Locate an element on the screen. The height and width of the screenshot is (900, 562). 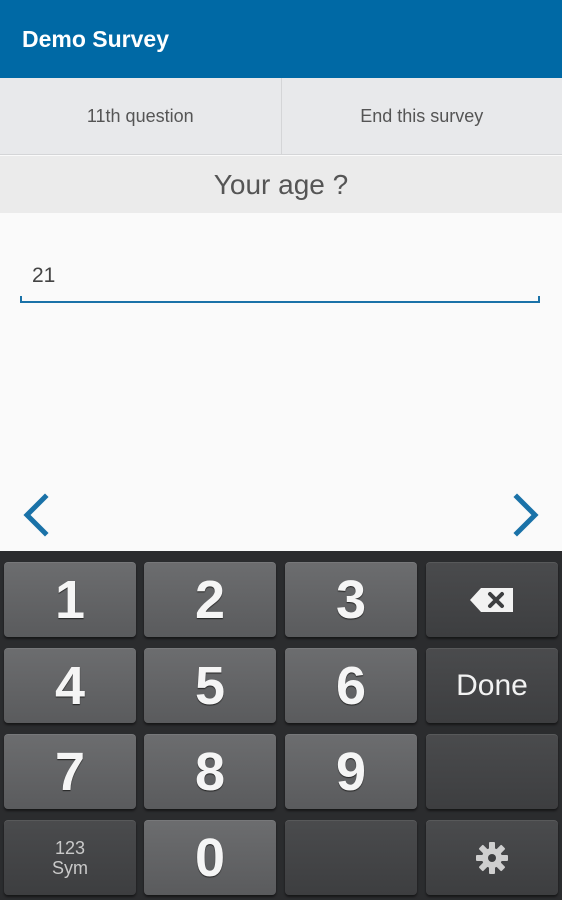
next-question-button is located at coordinates (526, 515).